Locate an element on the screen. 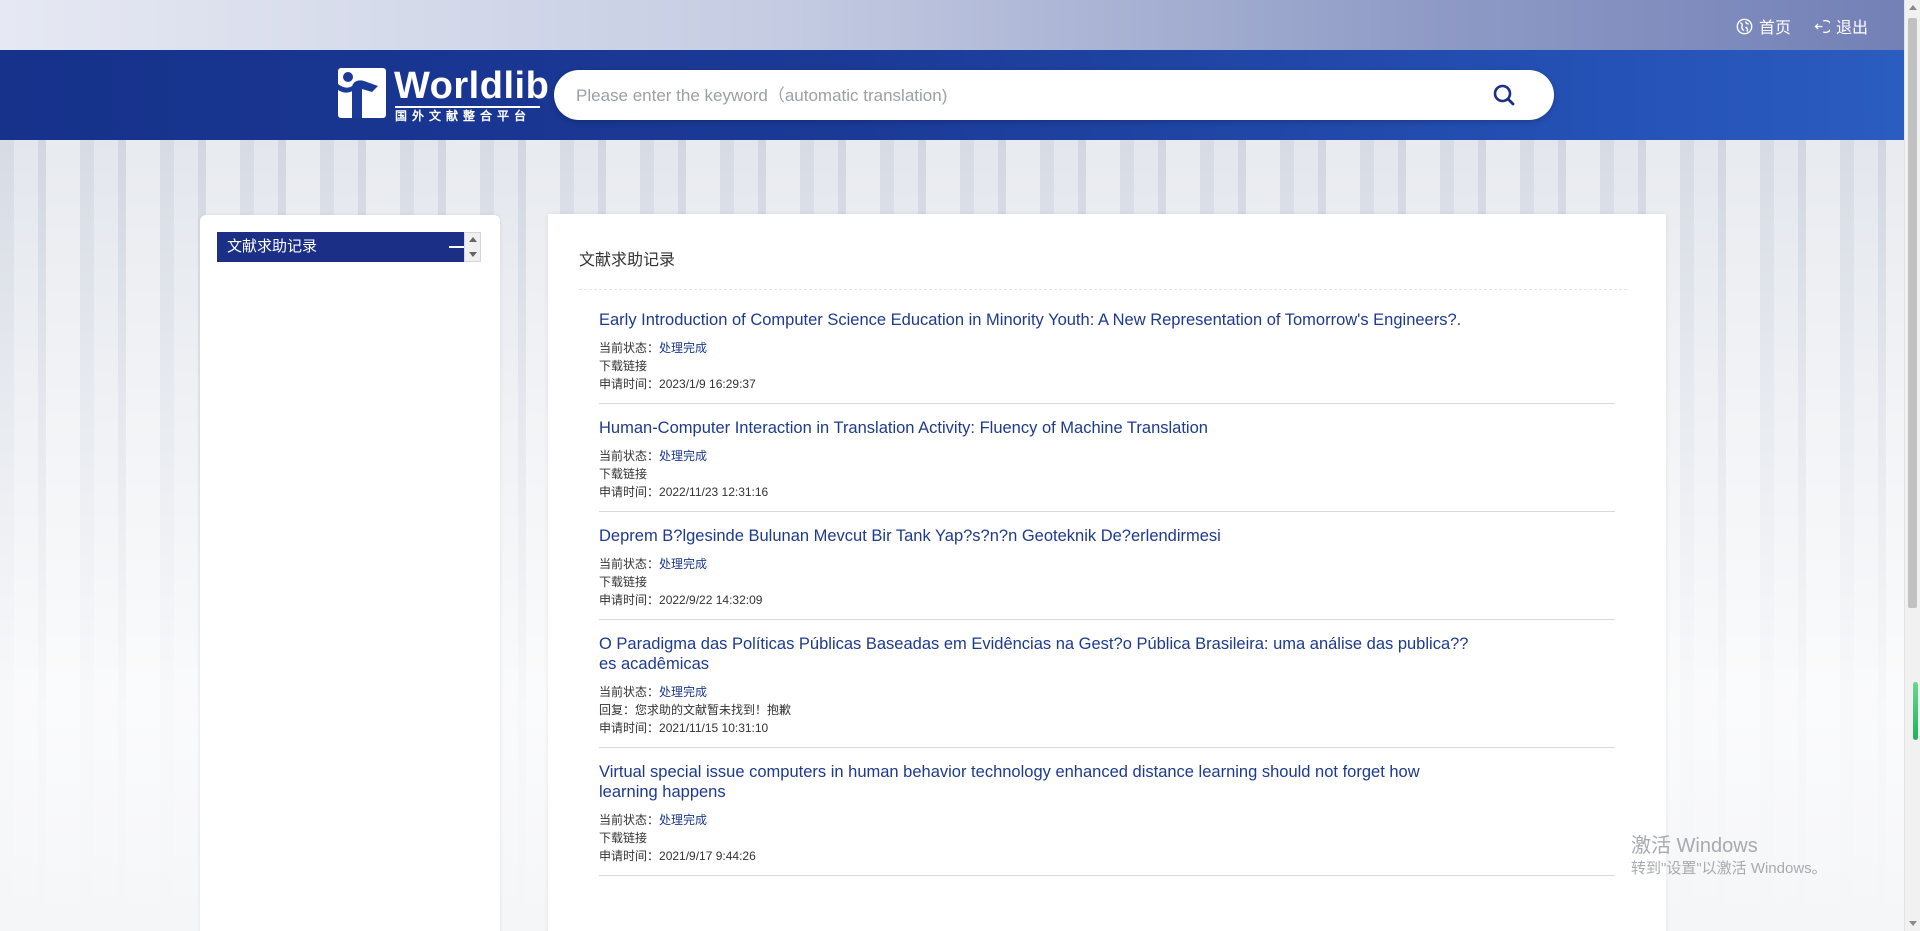 The width and height of the screenshot is (1920, 931). time-value: 2023/1/9 16:29:37 is located at coordinates (707, 384).